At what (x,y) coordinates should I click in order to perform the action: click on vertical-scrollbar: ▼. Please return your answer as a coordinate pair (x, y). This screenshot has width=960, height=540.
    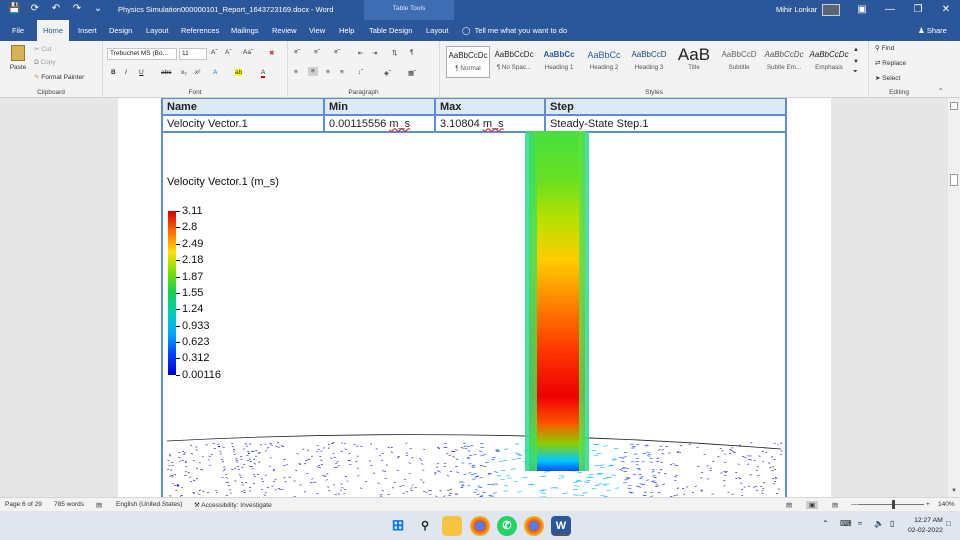
    Looking at the image, I should click on (954, 297).